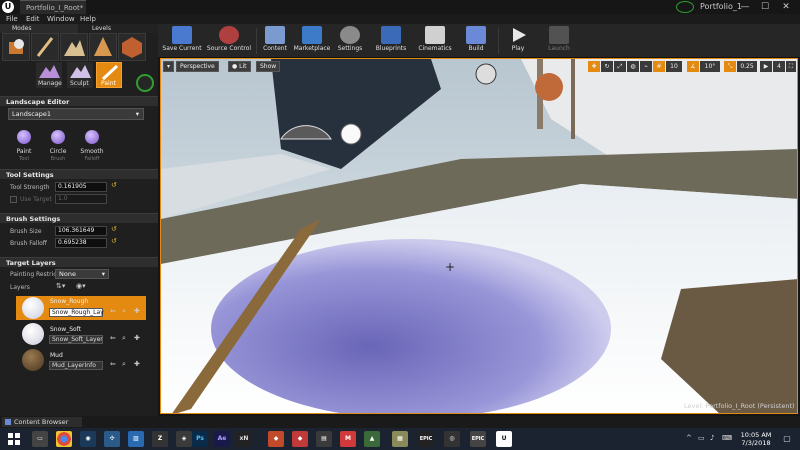 This screenshot has width=800, height=450. What do you see at coordinates (61, 19) in the screenshot?
I see `menu-window: Window` at bounding box center [61, 19].